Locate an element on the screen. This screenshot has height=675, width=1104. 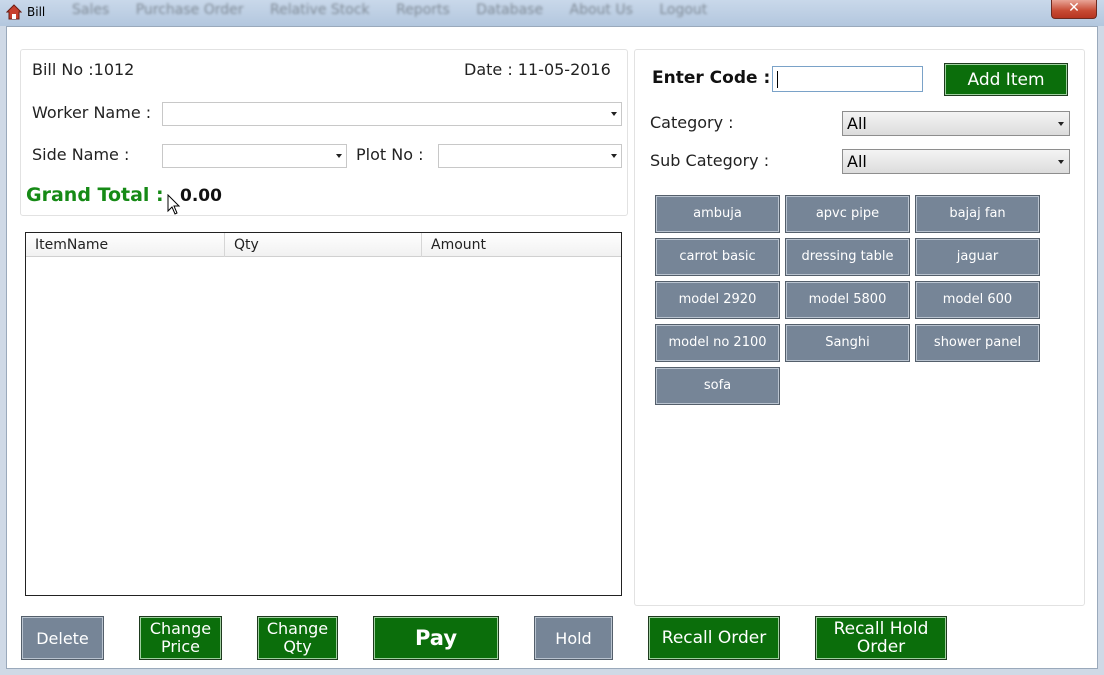
change-qty-label-line1: Change is located at coordinates (297, 628).